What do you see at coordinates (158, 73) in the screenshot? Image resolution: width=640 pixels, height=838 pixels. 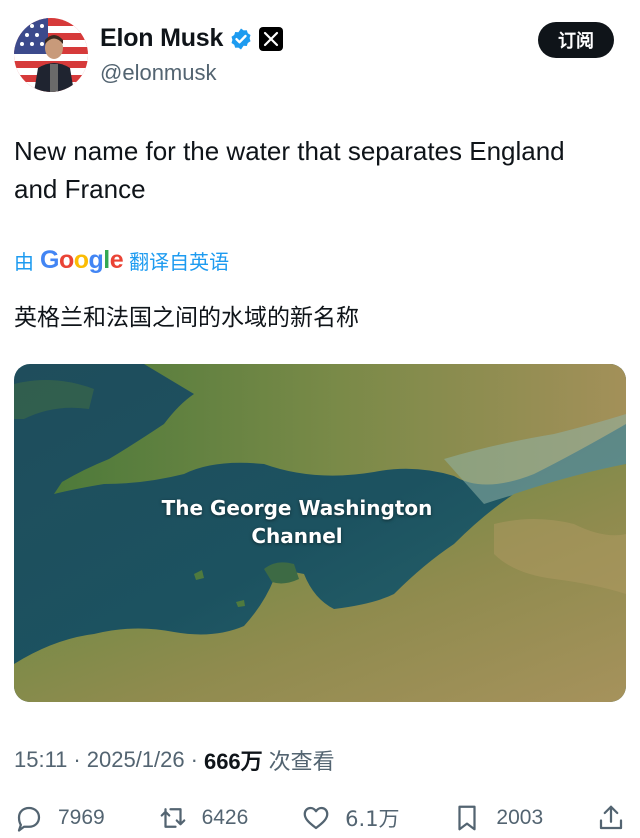 I see `author-handle: @elonmusk` at bounding box center [158, 73].